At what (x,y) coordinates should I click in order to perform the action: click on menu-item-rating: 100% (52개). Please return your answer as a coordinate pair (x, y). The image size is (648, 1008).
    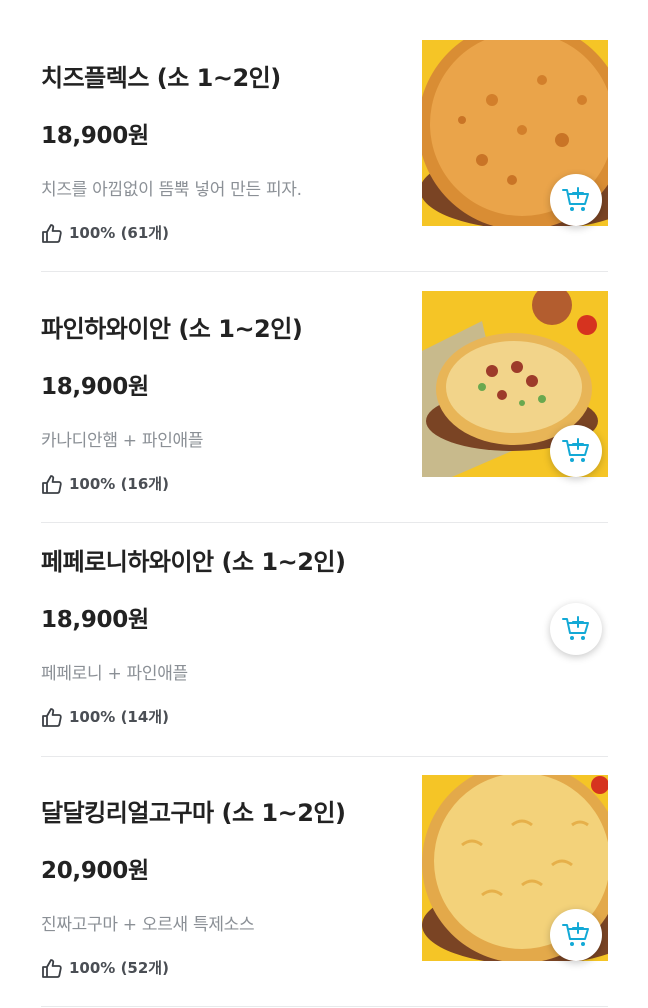
    Looking at the image, I should click on (105, 967).